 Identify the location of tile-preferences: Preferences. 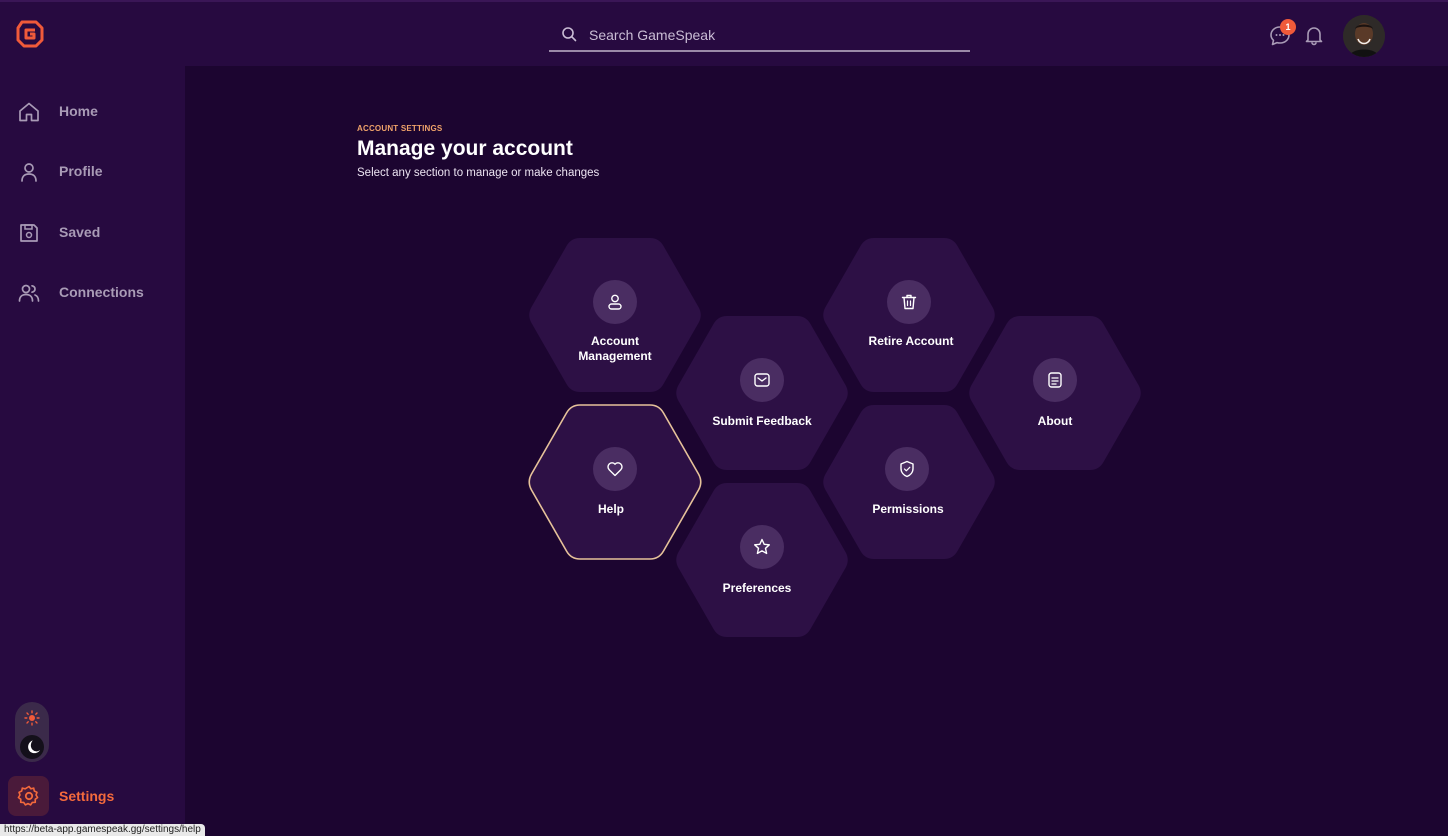
(762, 560).